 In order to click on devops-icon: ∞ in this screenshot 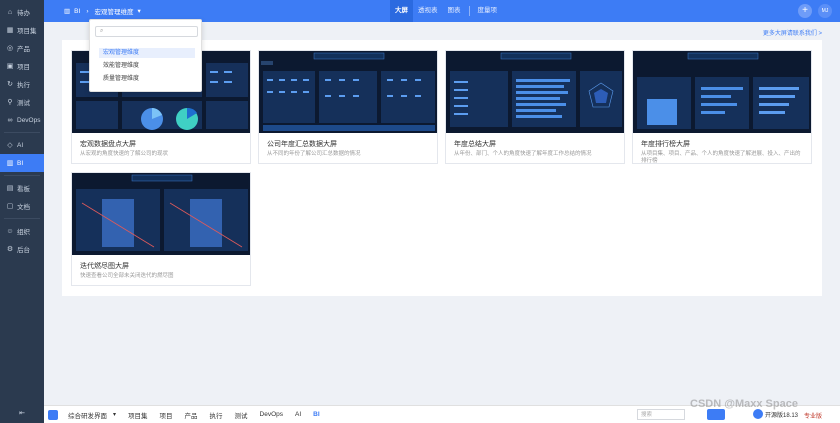, I will do `click(10, 120)`.